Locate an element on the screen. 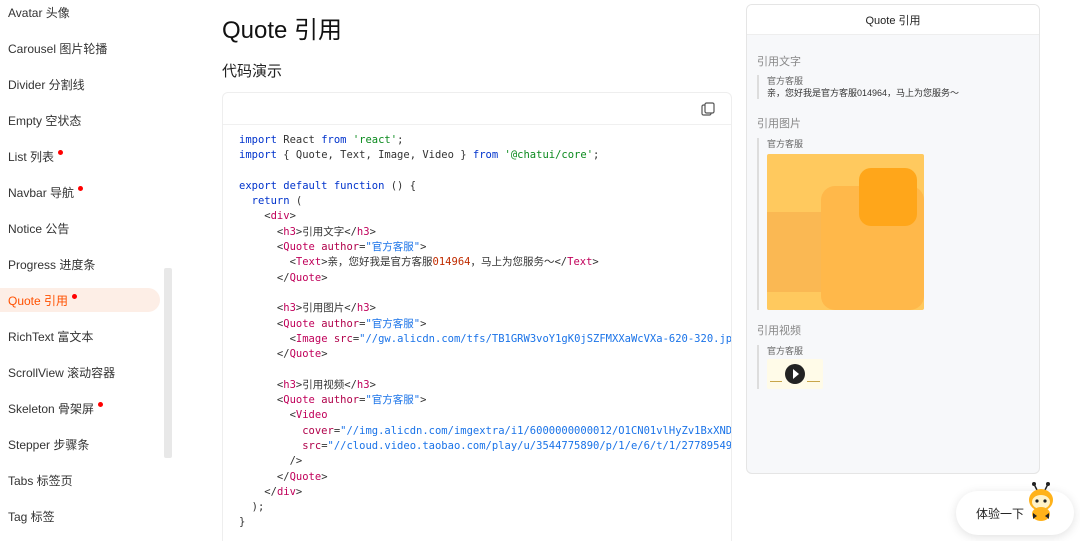 The image size is (1080, 541). sidebar-item-label: Notice 公告 is located at coordinates (39, 228).